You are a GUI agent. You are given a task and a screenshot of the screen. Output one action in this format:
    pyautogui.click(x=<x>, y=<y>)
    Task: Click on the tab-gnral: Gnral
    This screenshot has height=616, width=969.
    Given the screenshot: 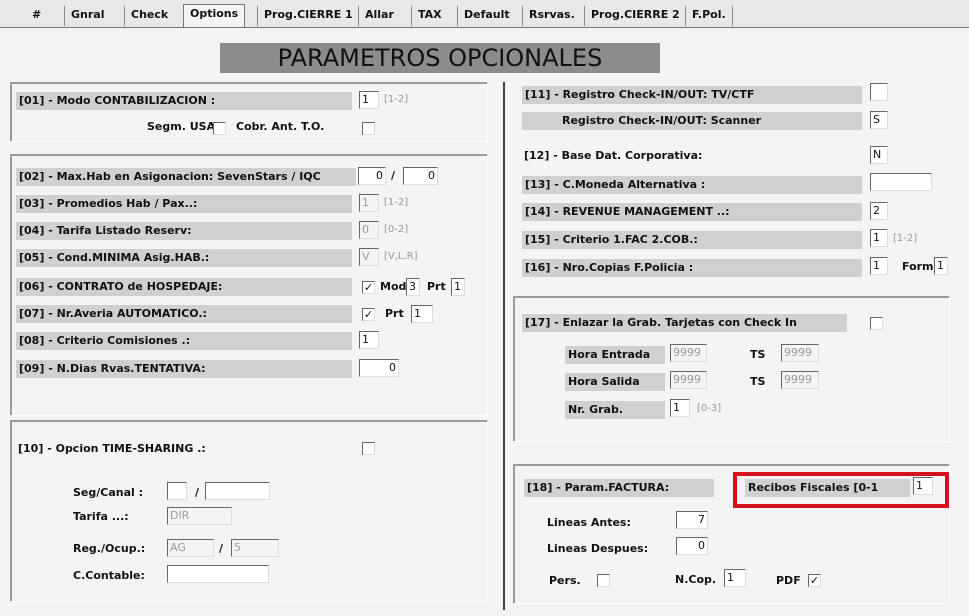 What is the action you would take?
    pyautogui.click(x=87, y=16)
    